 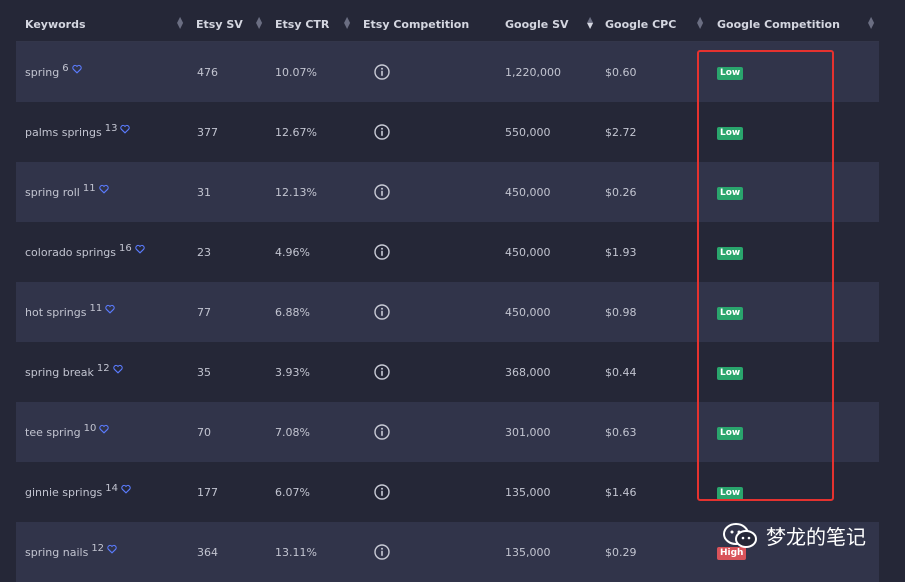 What do you see at coordinates (533, 72) in the screenshot?
I see `google-sv-cell: 1,220,000` at bounding box center [533, 72].